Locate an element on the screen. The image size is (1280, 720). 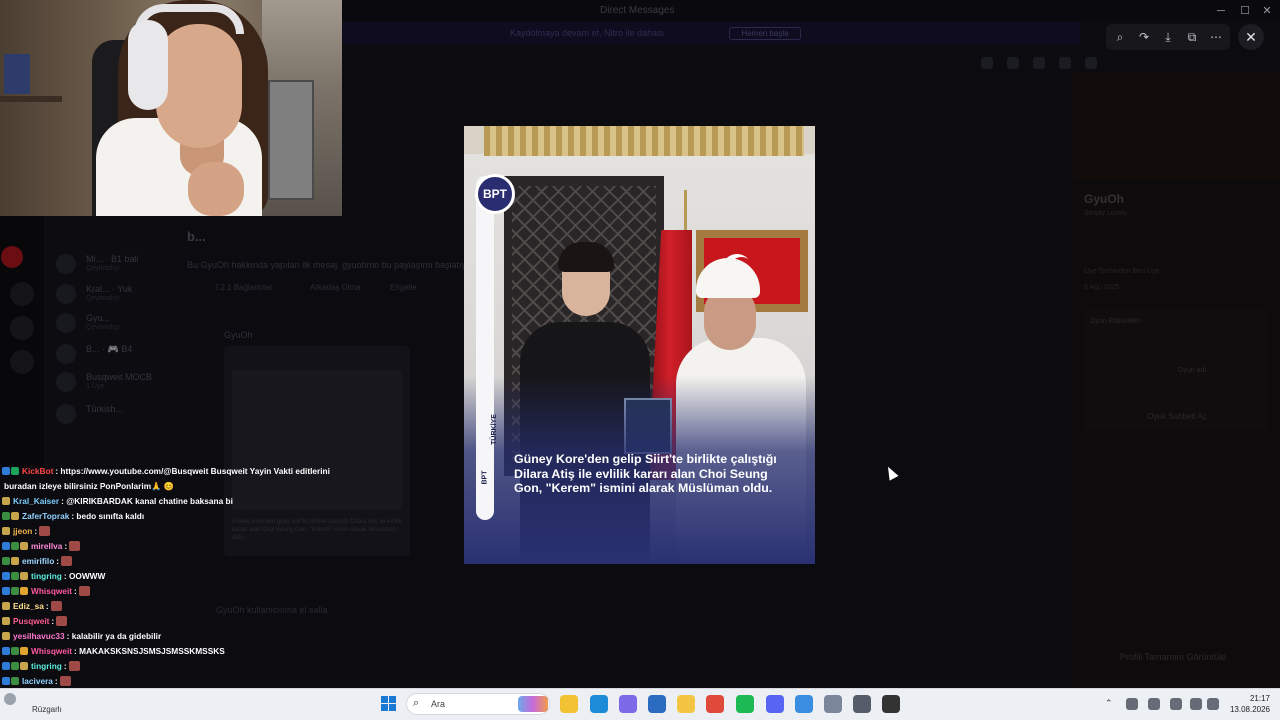
avatar is located at coordinates (66, 414).